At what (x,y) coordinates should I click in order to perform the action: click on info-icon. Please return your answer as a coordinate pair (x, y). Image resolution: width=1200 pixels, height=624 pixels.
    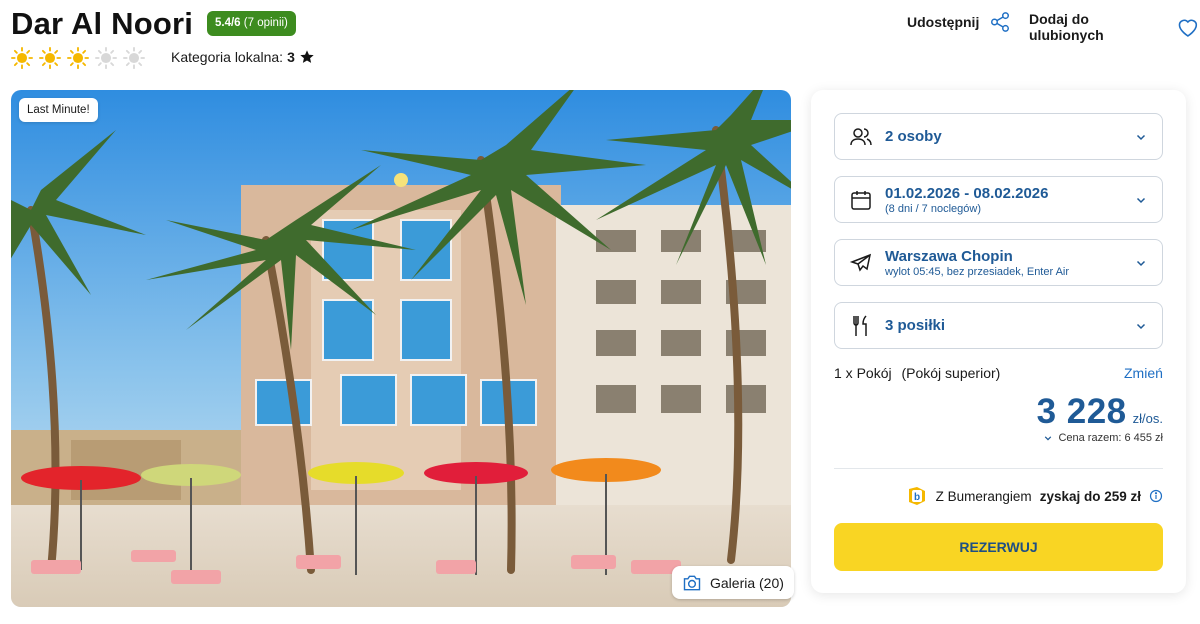
    Looking at the image, I should click on (1156, 496).